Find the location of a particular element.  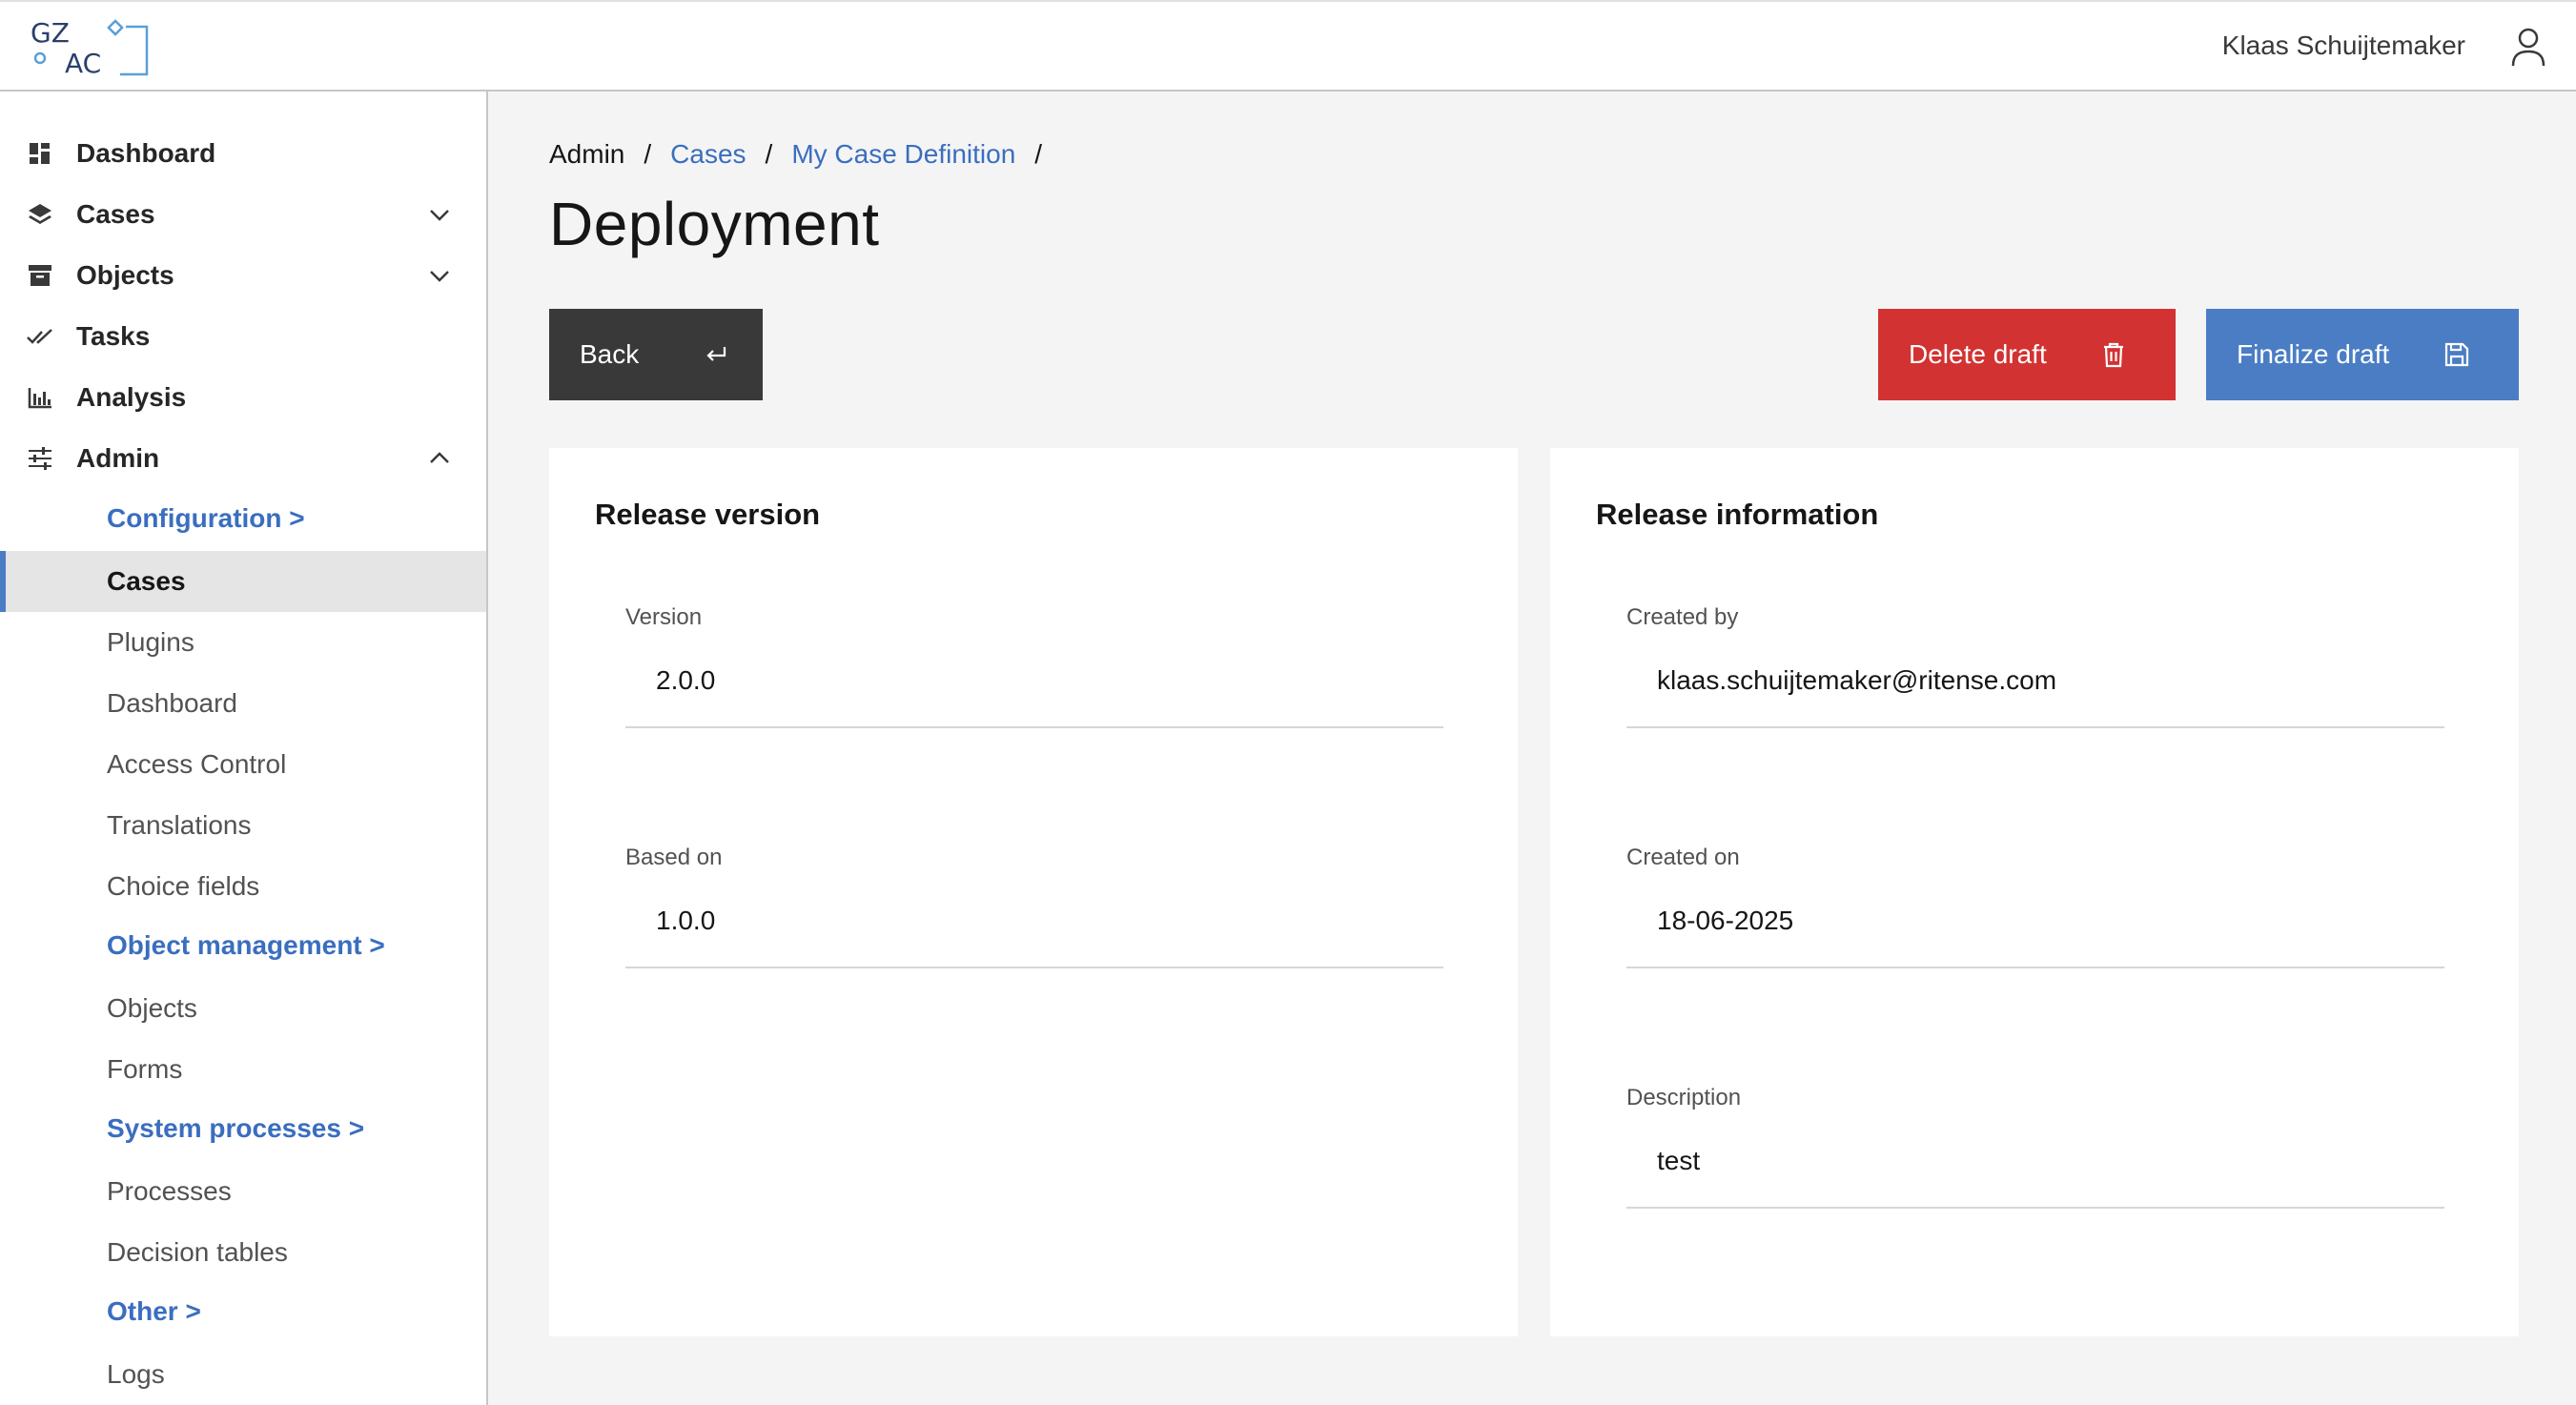

breadcrumb: Admin / Cases / My Case Definition / is located at coordinates (805, 154).